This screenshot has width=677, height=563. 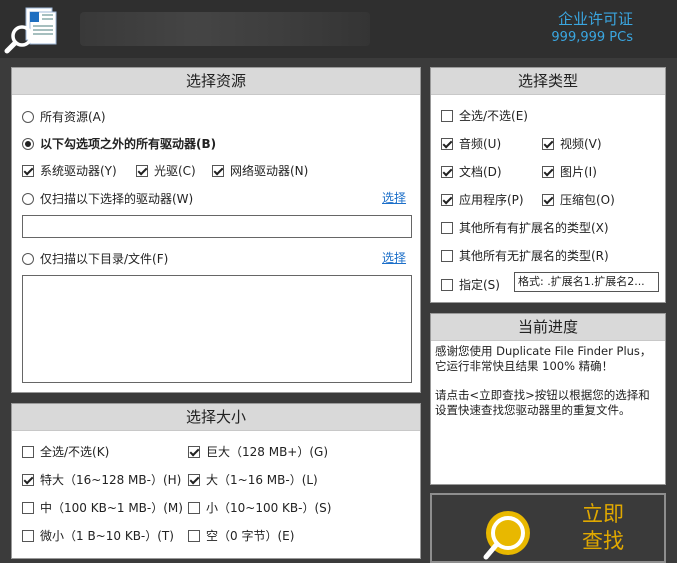 What do you see at coordinates (569, 171) in the screenshot?
I see `checkbox-type-image: 图片(I)` at bounding box center [569, 171].